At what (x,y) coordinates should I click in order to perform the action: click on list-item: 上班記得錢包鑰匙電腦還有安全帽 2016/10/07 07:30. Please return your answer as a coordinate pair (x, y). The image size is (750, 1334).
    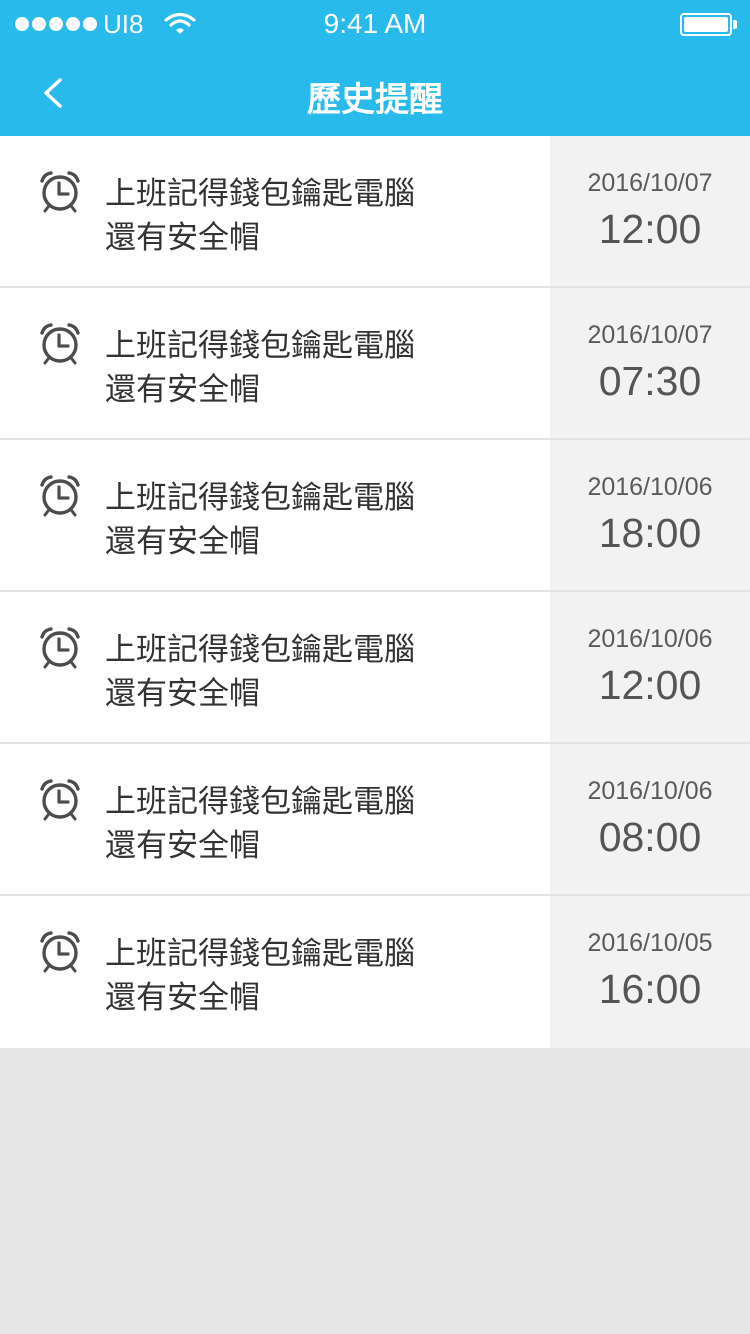
    Looking at the image, I should click on (375, 364).